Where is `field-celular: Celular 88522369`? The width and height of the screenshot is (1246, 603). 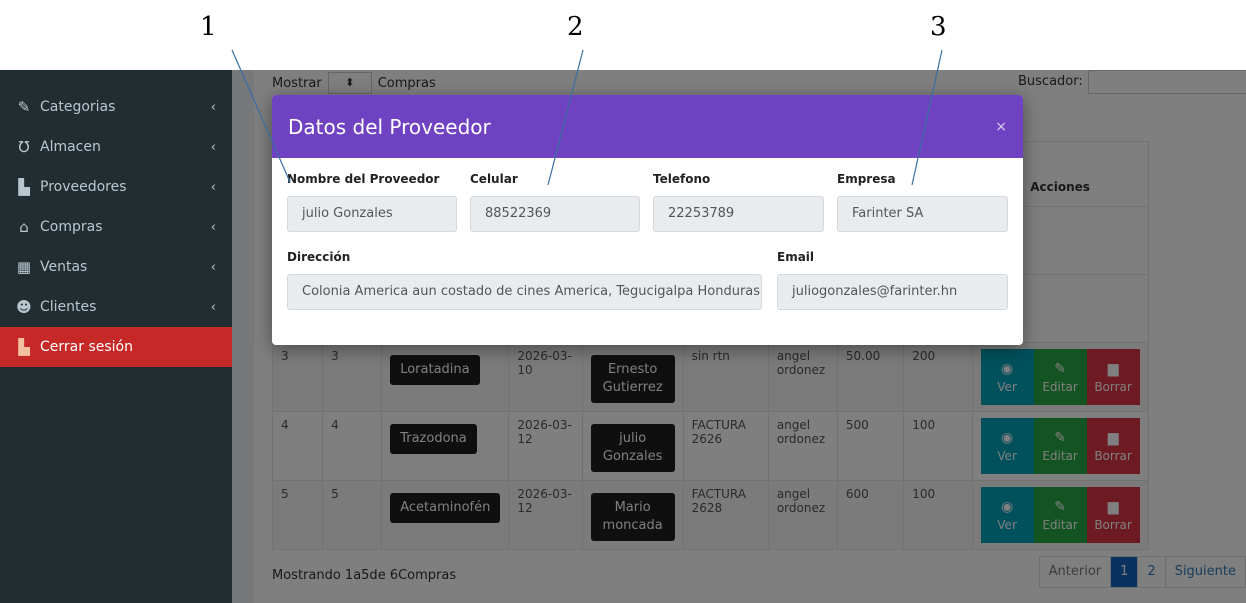 field-celular: Celular 88522369 is located at coordinates (555, 202).